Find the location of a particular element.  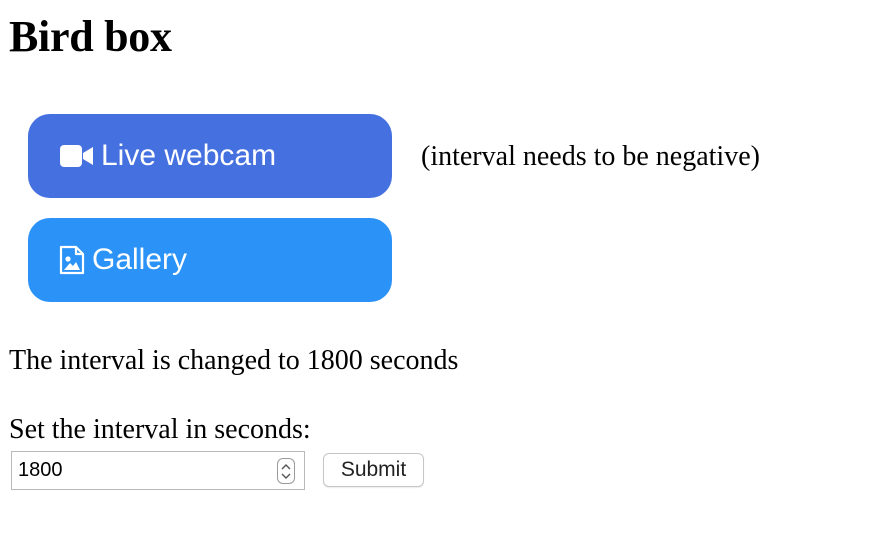

gallery-button: Gallery is located at coordinates (210, 260).